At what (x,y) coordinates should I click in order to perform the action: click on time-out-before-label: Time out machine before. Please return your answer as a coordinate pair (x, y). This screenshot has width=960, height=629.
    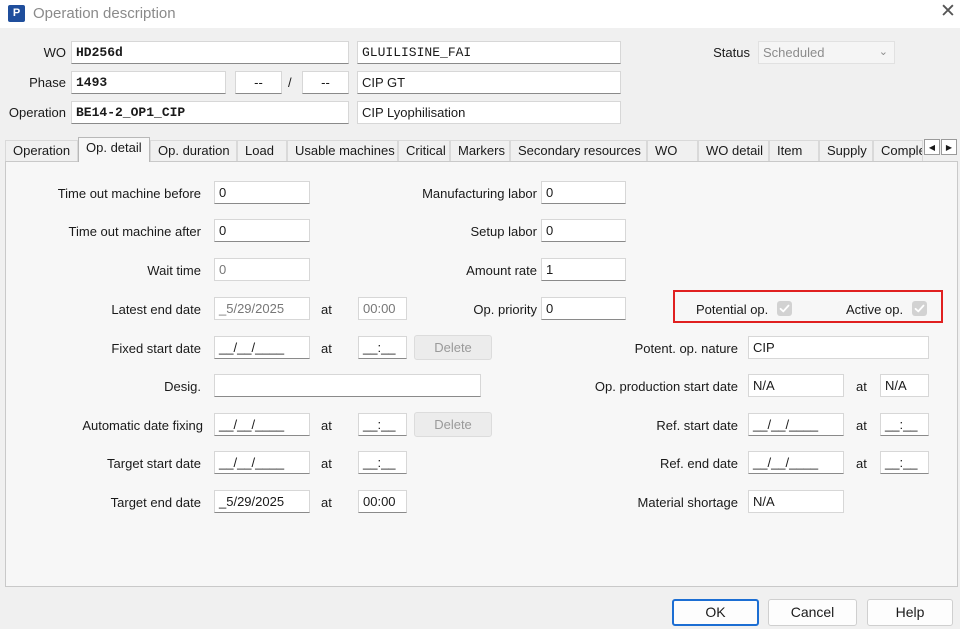
    Looking at the image, I should click on (129, 193).